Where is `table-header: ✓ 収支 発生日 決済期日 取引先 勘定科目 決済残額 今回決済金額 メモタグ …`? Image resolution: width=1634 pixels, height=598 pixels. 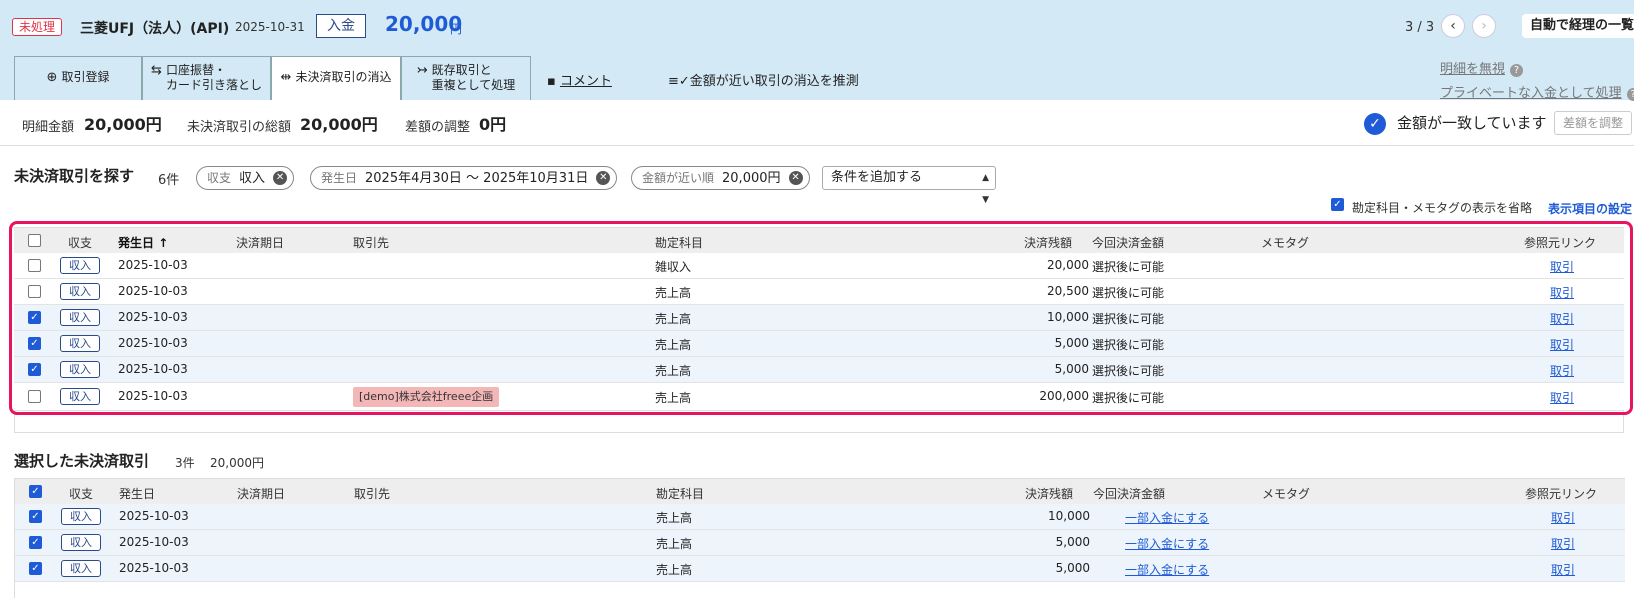 table-header: ✓ 収支 発生日 決済期日 取引先 勘定科目 決済残額 今回決済金額 メモタグ … is located at coordinates (820, 491).